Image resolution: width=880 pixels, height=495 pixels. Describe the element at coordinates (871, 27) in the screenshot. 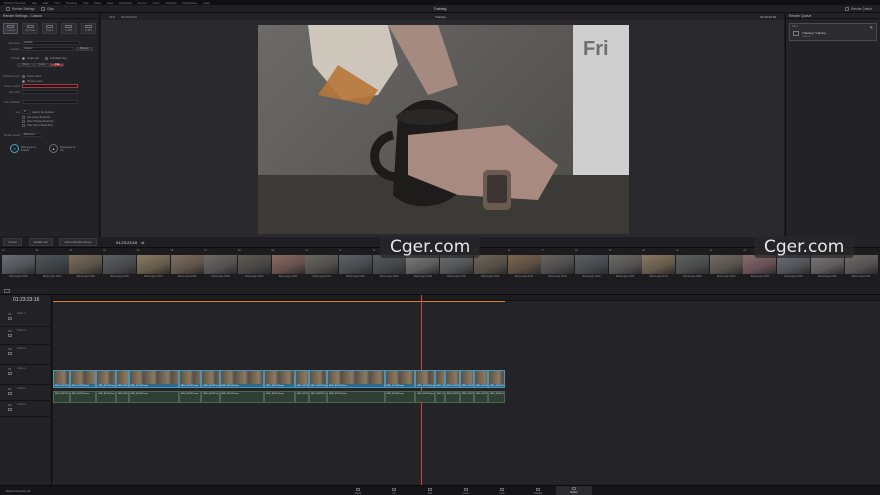

I see `edit-job-icon: ✎` at that location.